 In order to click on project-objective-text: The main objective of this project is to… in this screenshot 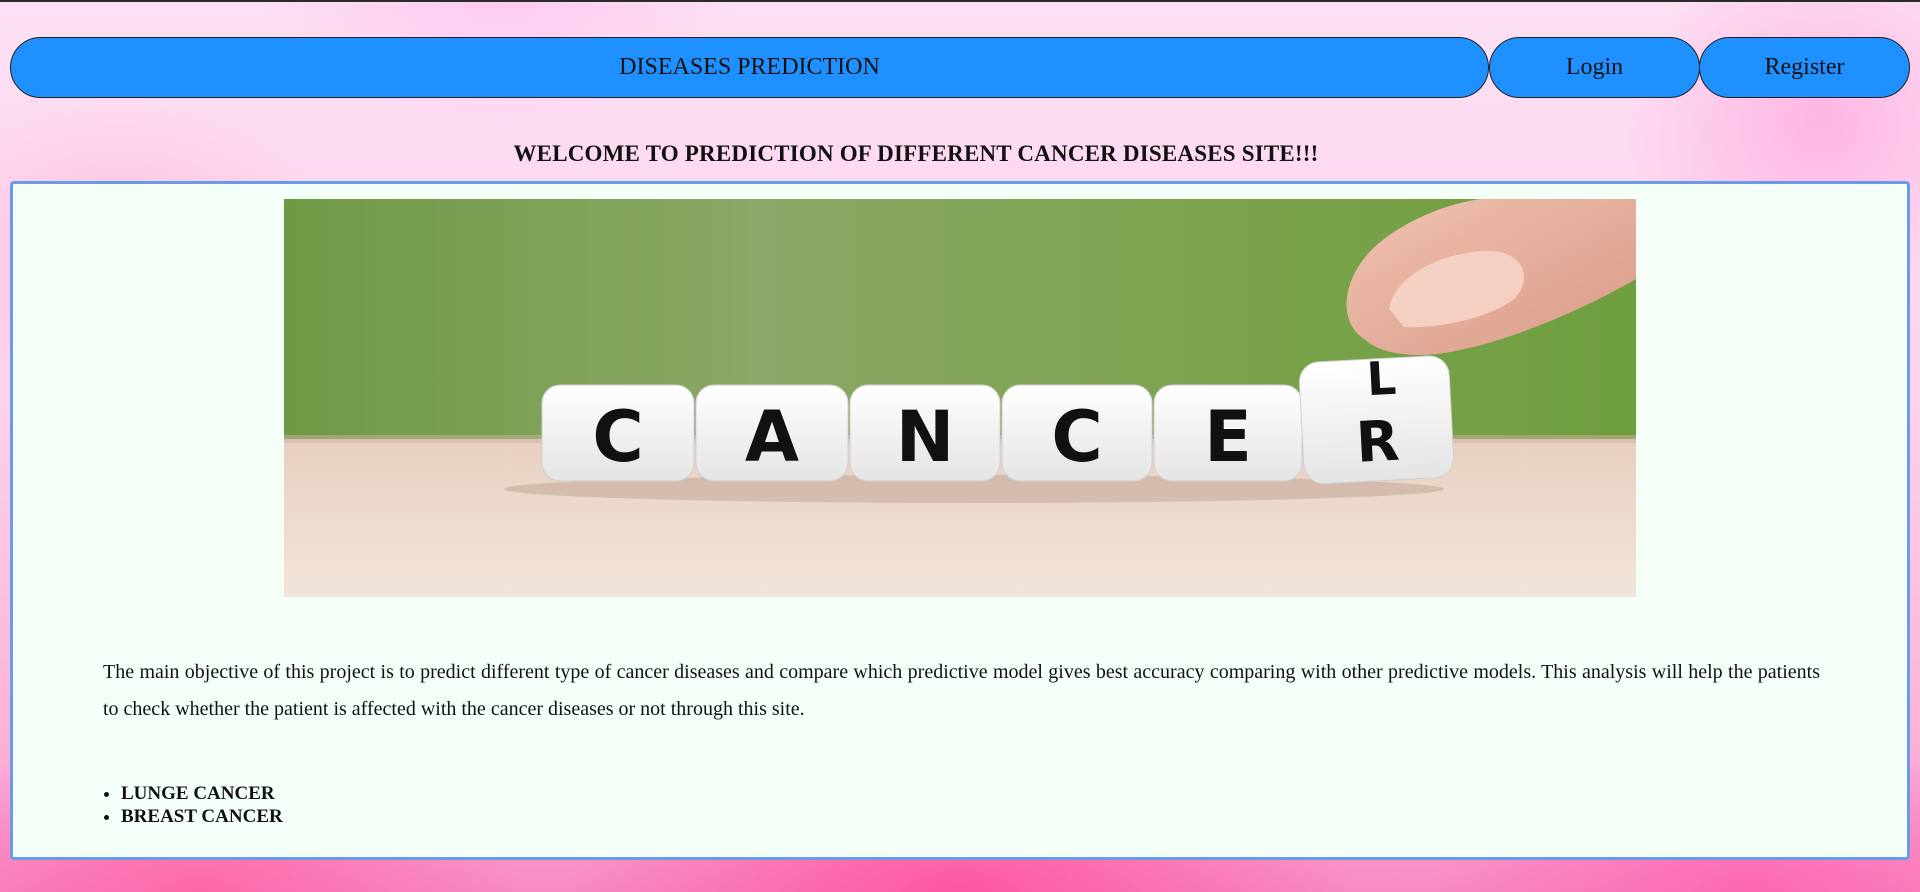, I will do `click(961, 690)`.